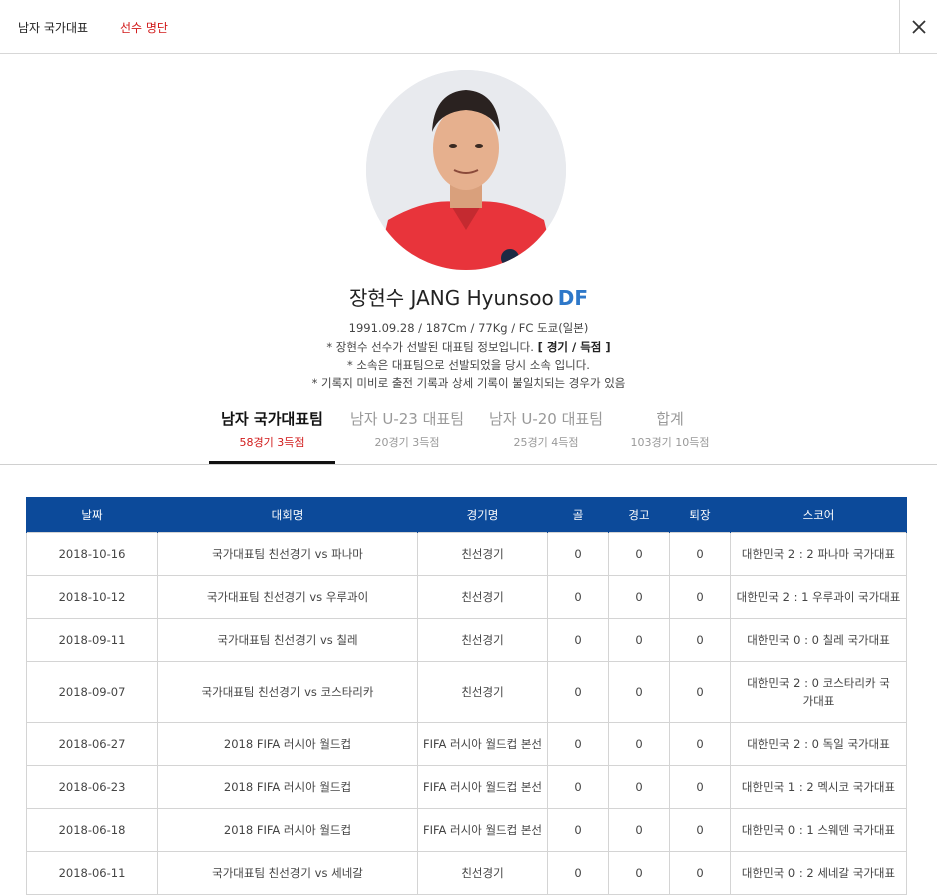 The height and width of the screenshot is (895, 937). What do you see at coordinates (406, 419) in the screenshot?
I see `tab-label: 남자 U-23 대표팀` at bounding box center [406, 419].